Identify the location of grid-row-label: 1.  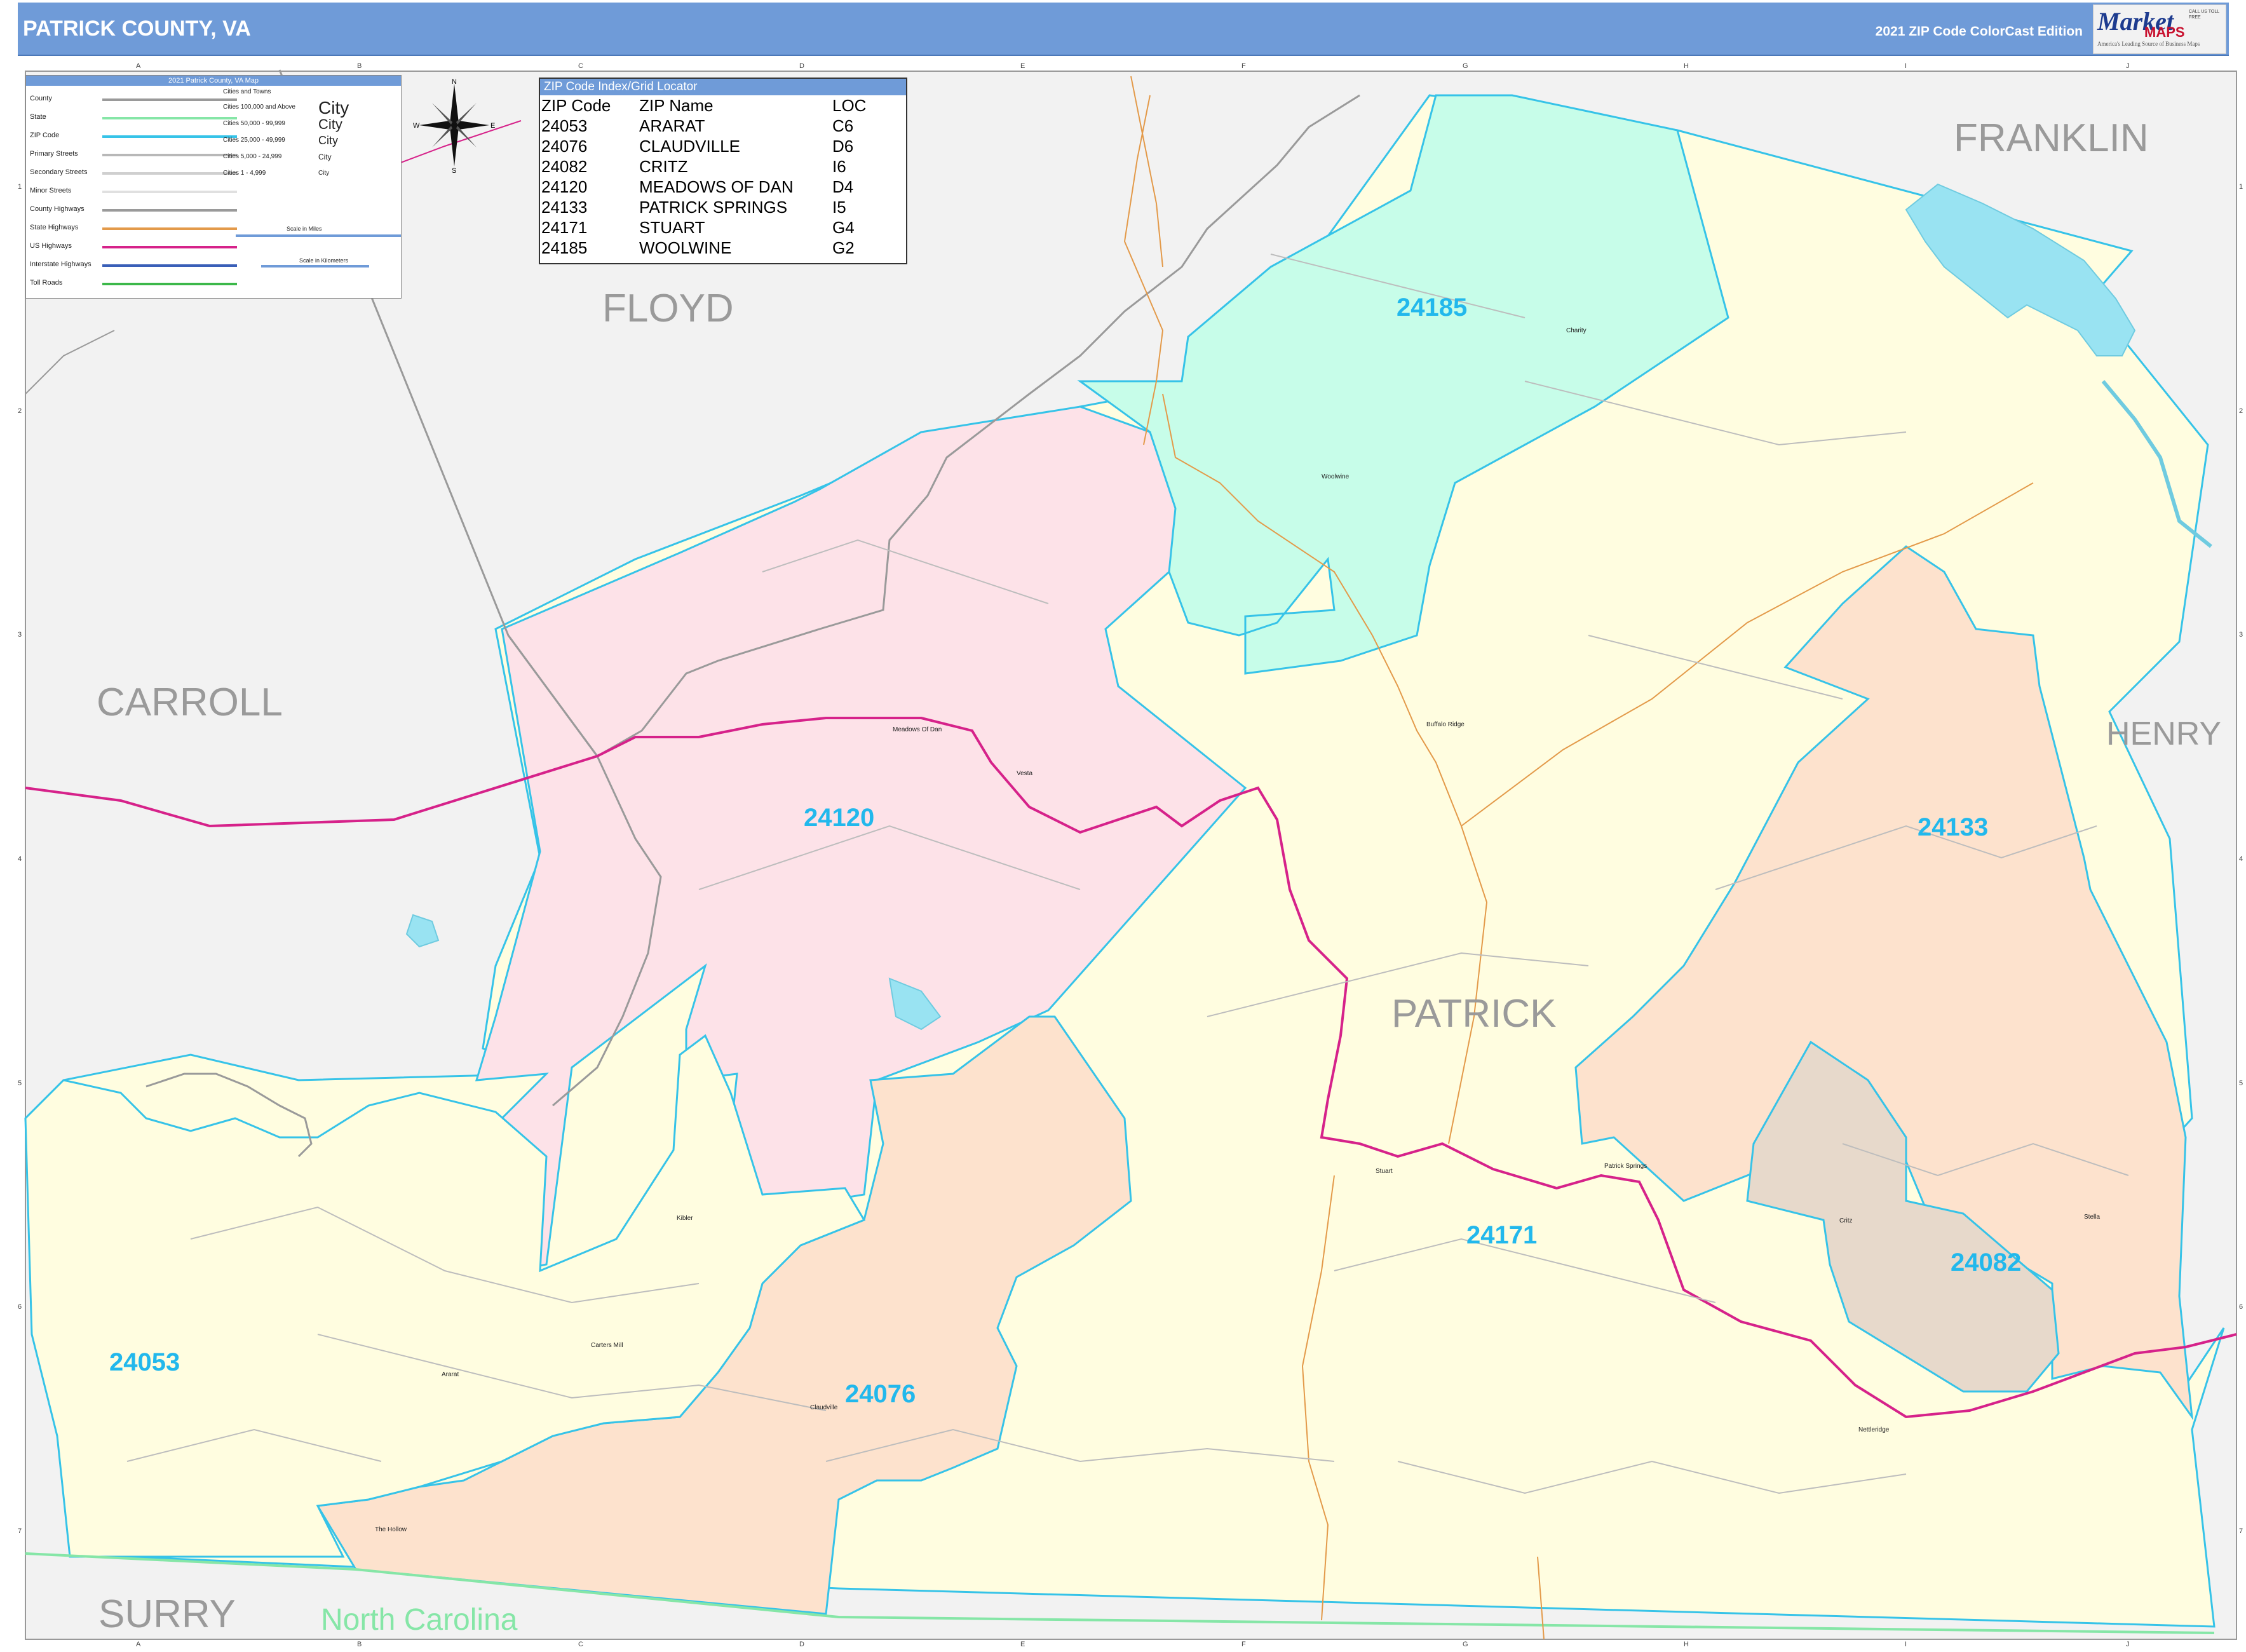
(20, 187).